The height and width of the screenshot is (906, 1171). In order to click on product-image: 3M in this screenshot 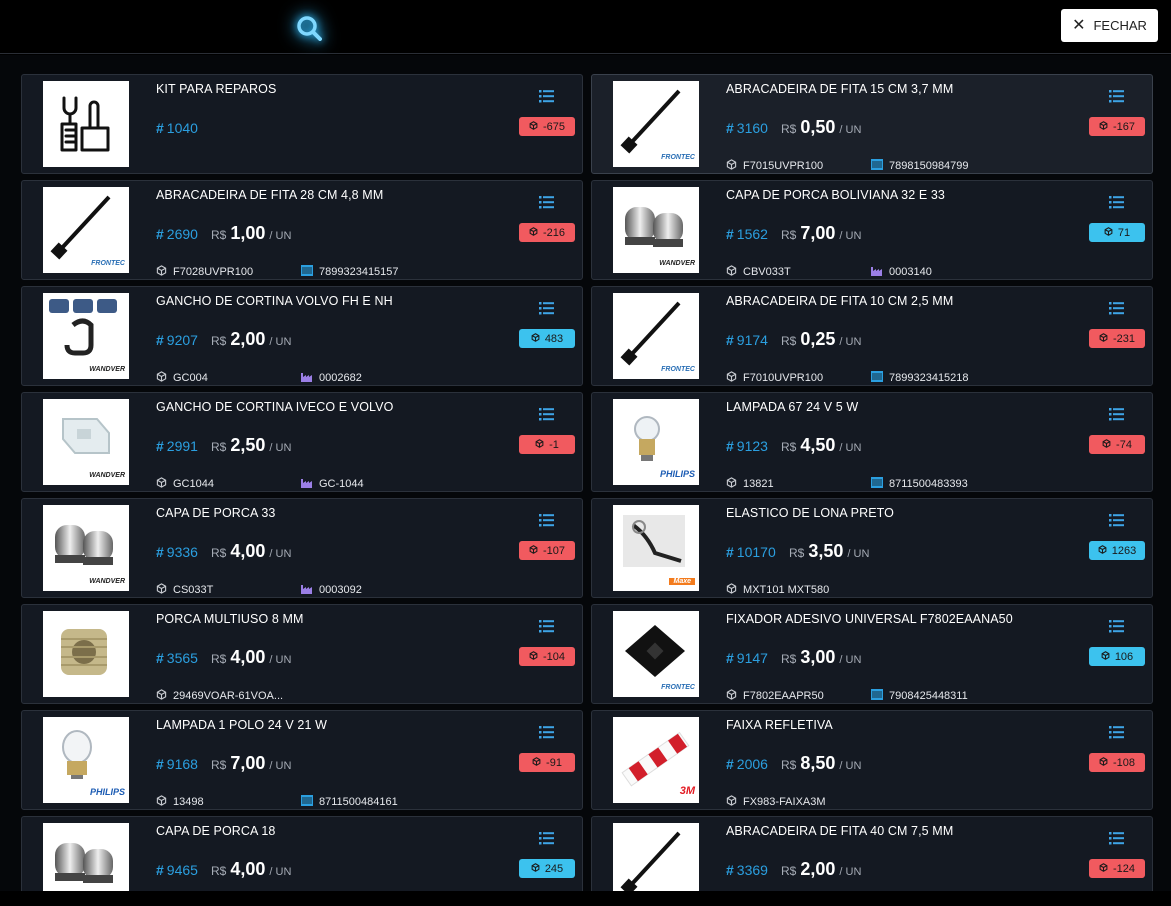, I will do `click(656, 760)`.